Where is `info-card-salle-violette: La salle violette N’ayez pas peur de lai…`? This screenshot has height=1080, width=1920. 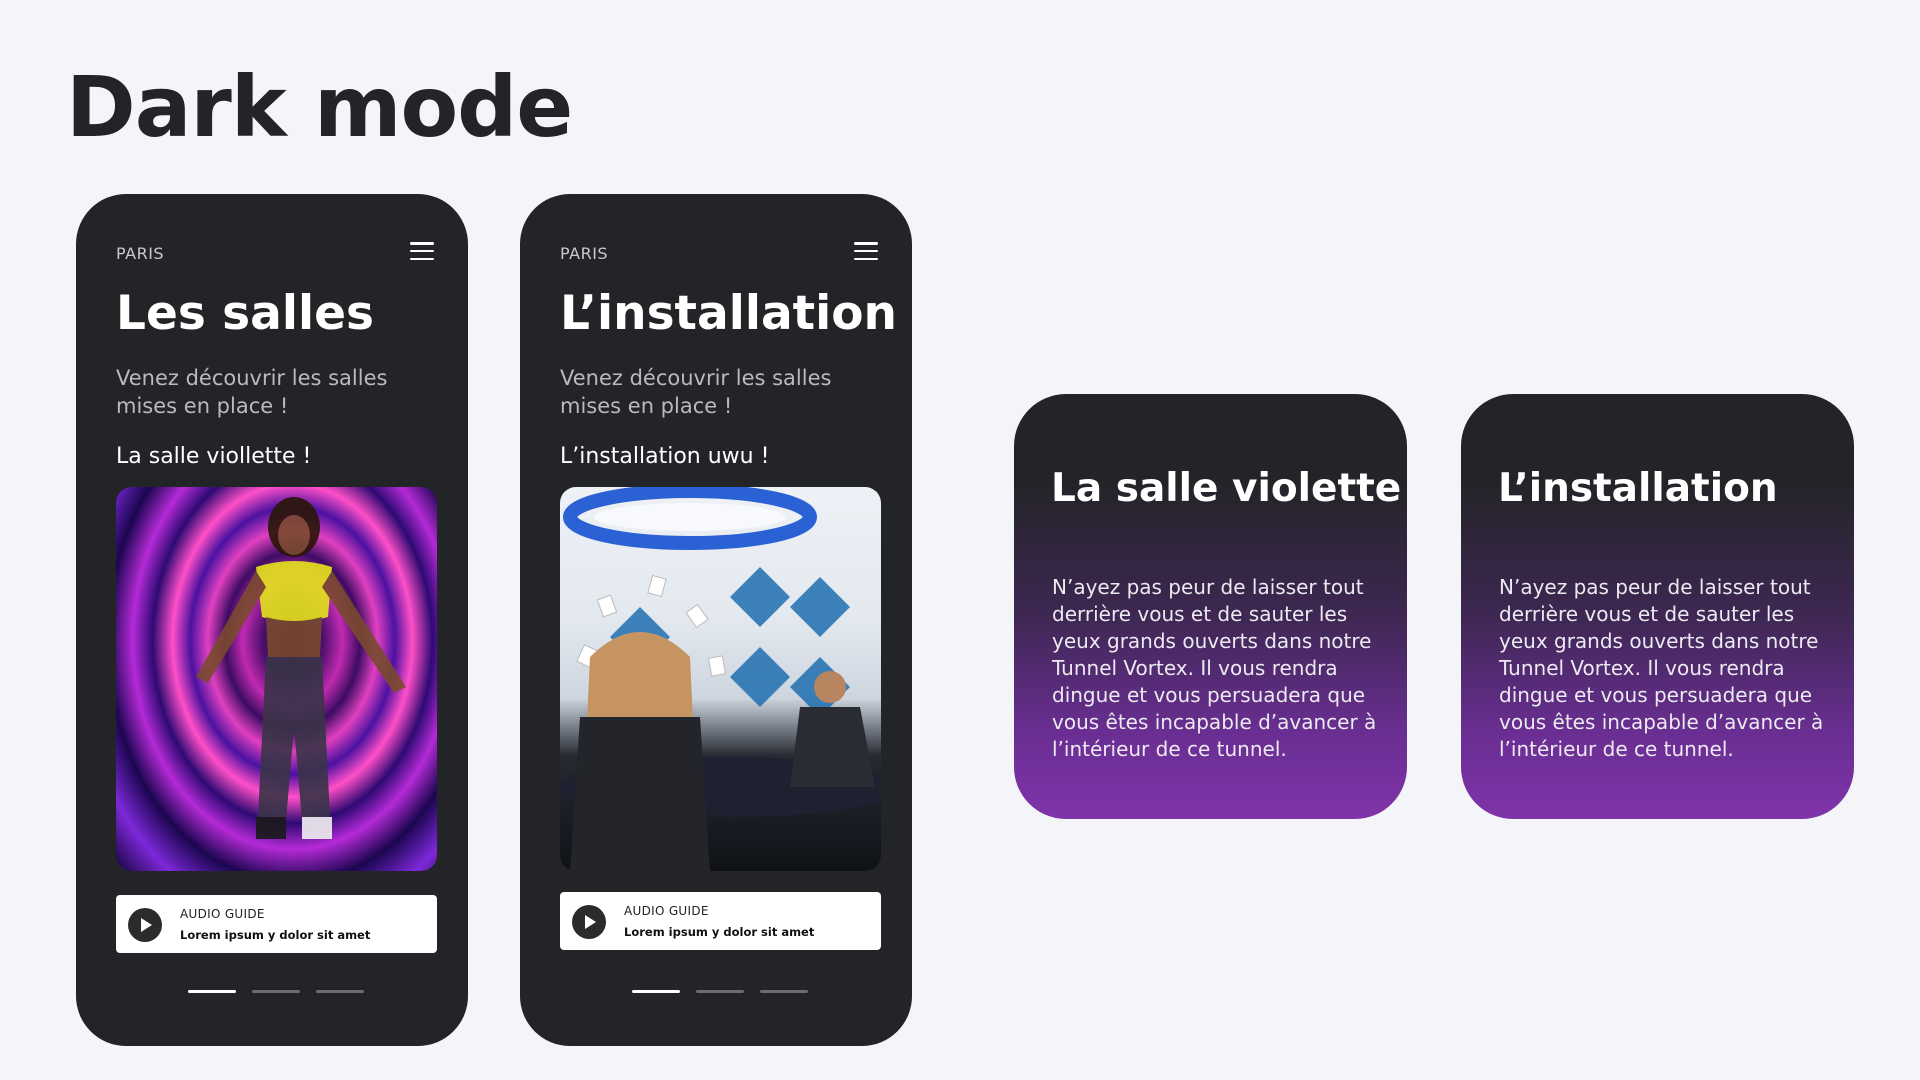
info-card-salle-violette: La salle violette N’ayez pas peur de lai… is located at coordinates (1210, 606).